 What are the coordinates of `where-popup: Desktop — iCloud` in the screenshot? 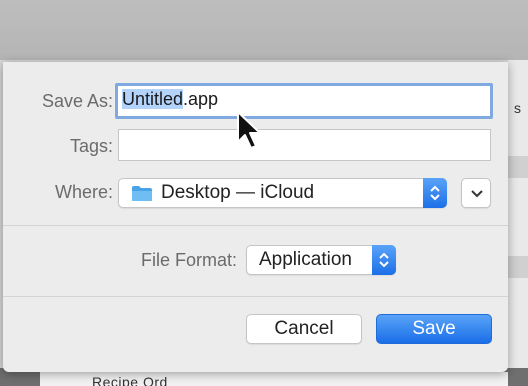 It's located at (282, 193).